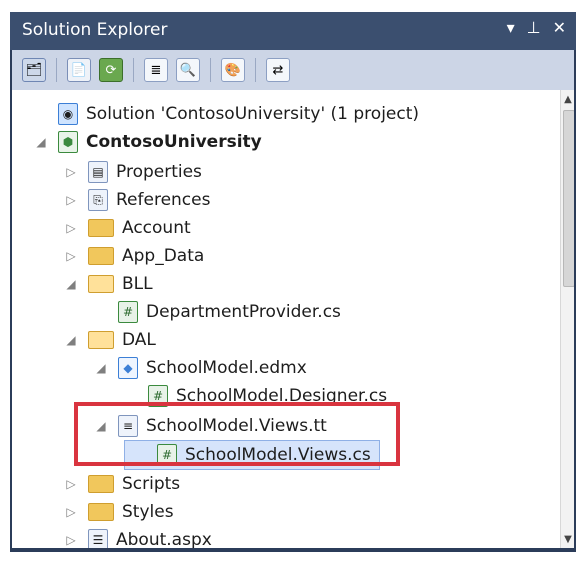 This screenshot has width=587, height=561. I want to click on edmx-file-icon: ◆, so click(128, 368).